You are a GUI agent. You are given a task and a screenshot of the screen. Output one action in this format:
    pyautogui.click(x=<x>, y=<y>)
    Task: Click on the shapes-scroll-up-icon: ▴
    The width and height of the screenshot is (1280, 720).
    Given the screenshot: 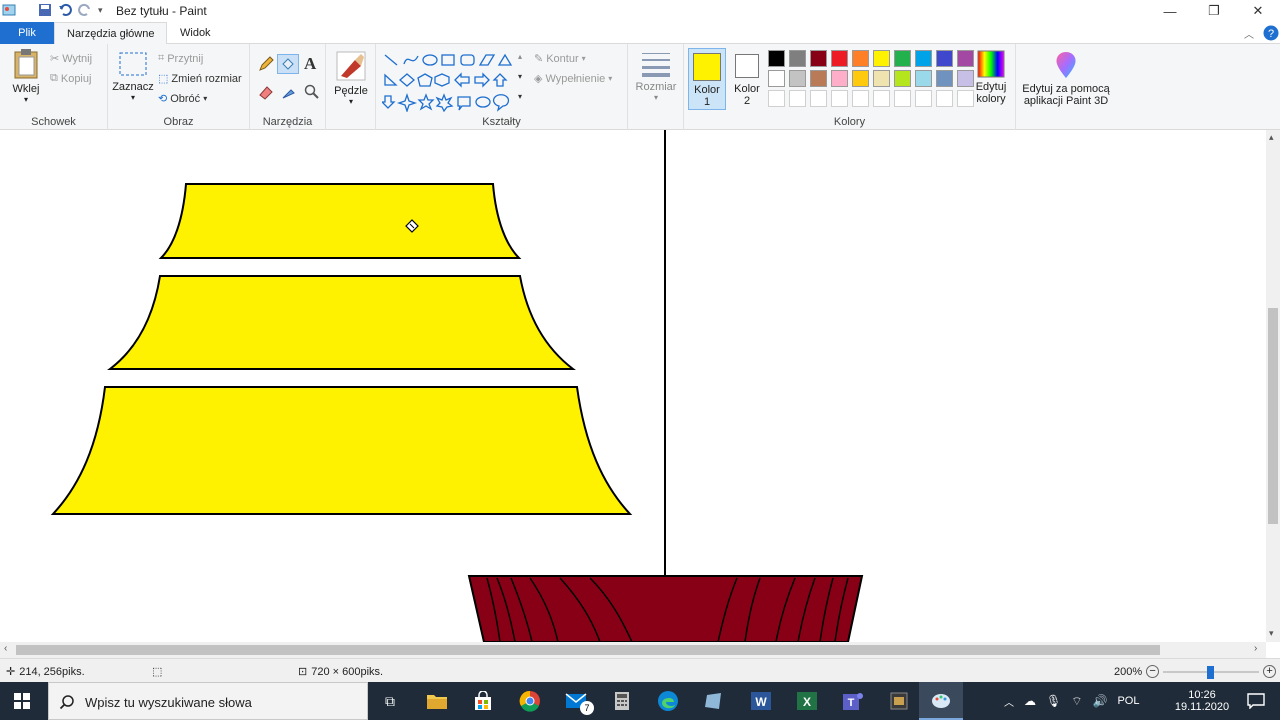 What is the action you would take?
    pyautogui.click(x=520, y=56)
    